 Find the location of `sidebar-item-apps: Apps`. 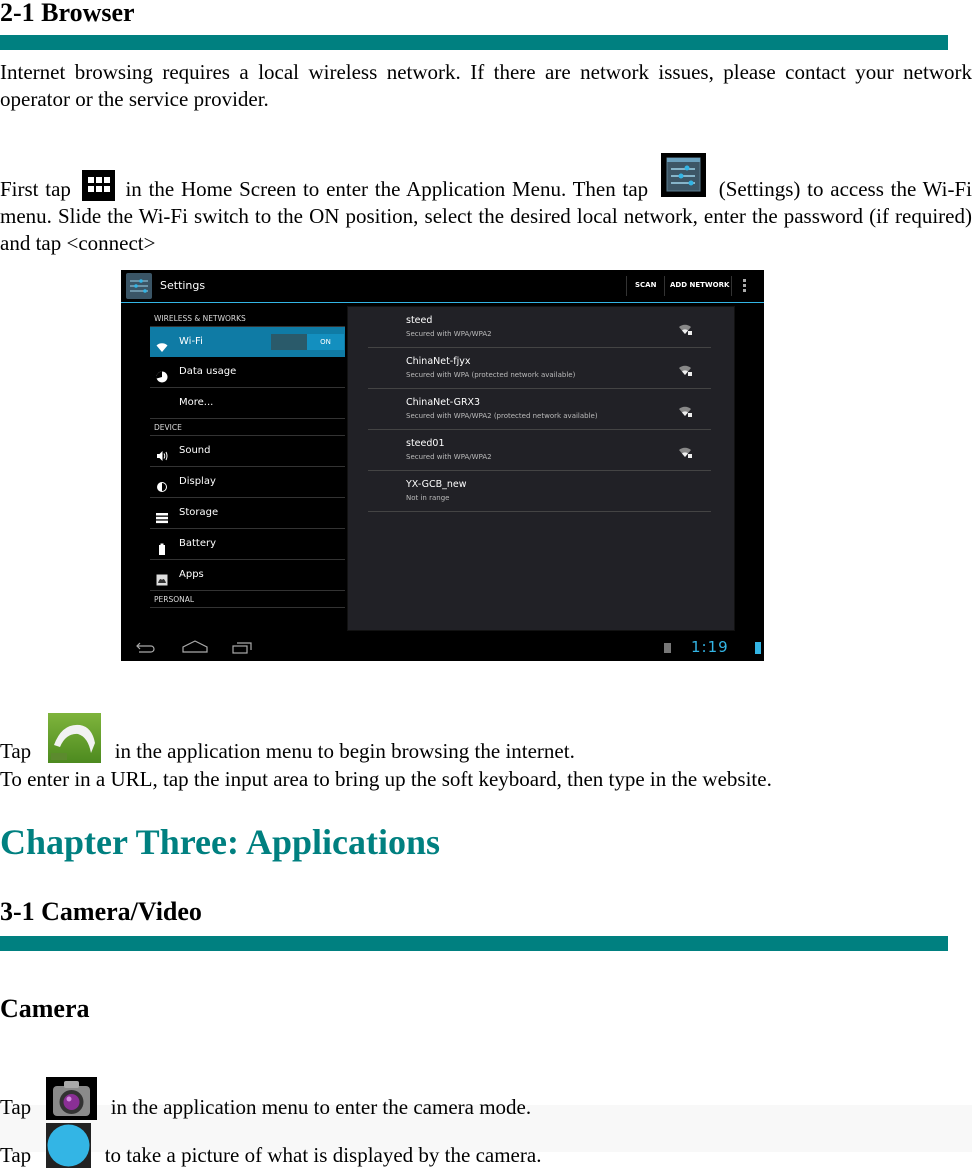

sidebar-item-apps: Apps is located at coordinates (247, 575).